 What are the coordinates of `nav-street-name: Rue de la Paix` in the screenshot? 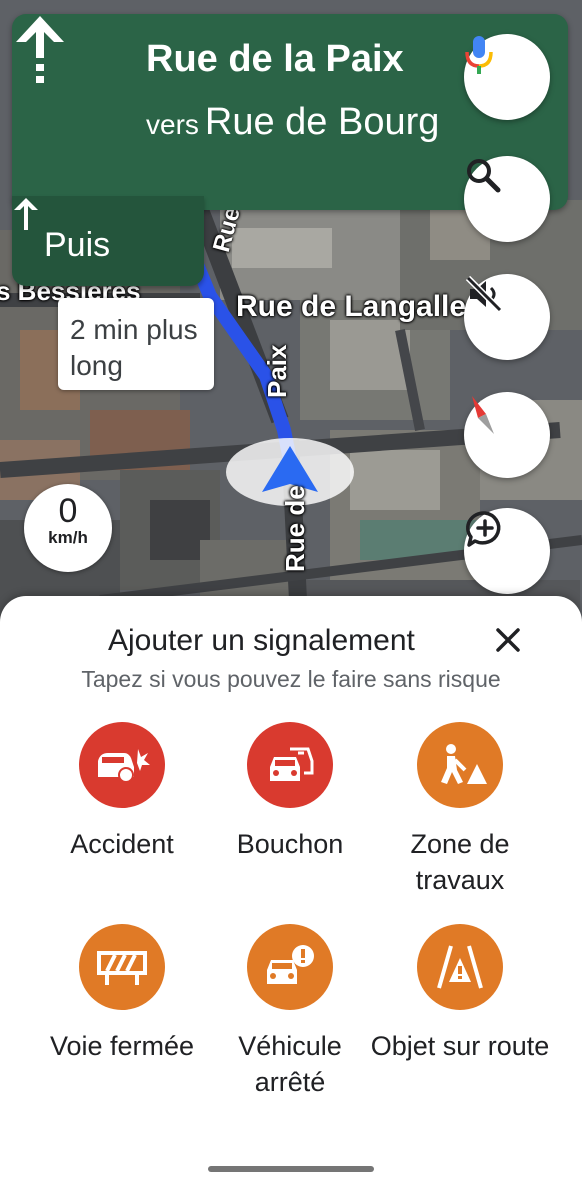 It's located at (275, 59).